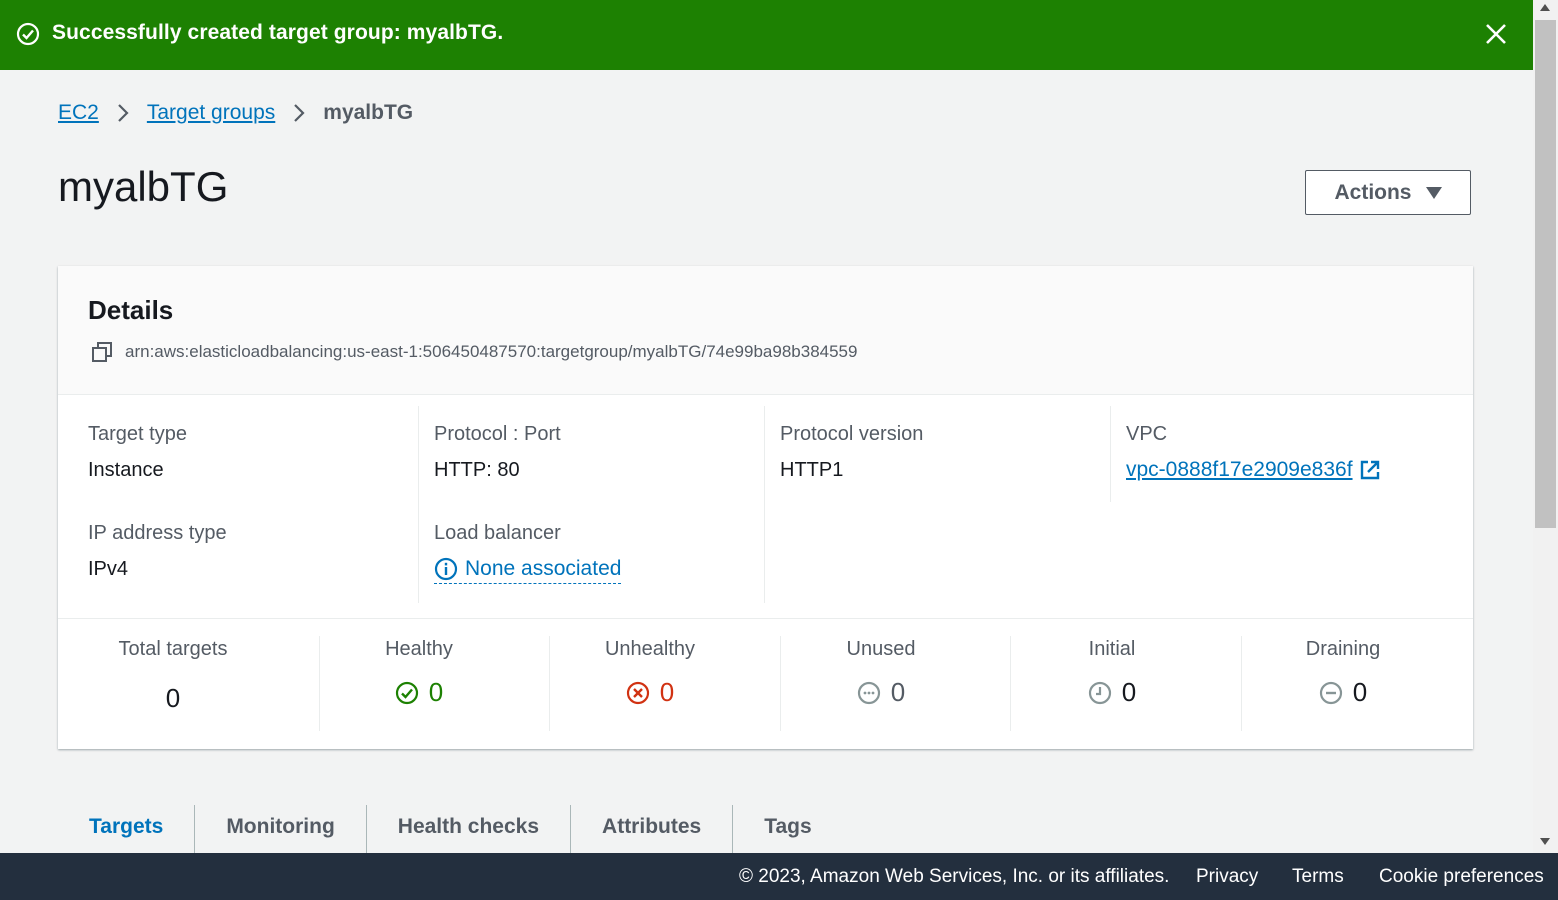 This screenshot has width=1558, height=900. I want to click on scroll-down-arrow-icon, so click(1545, 841).